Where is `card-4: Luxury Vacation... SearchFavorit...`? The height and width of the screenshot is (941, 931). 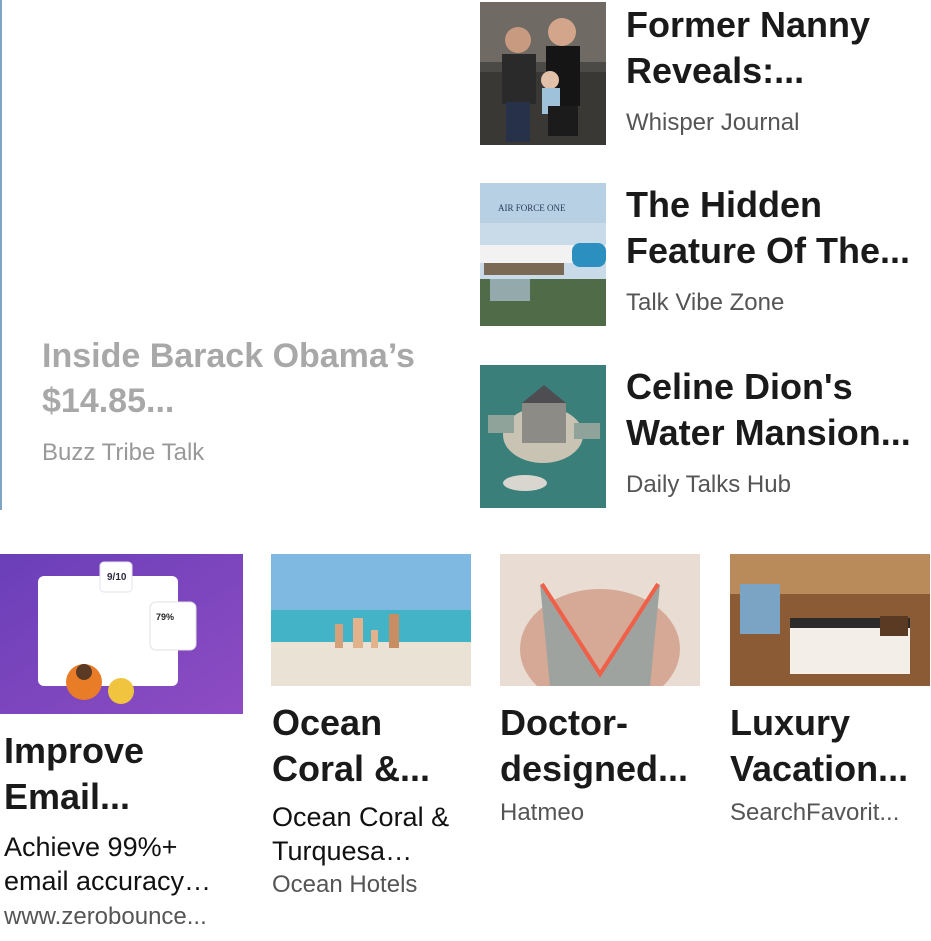 card-4: Luxury Vacation... SearchFavorit... is located at coordinates (830, 764).